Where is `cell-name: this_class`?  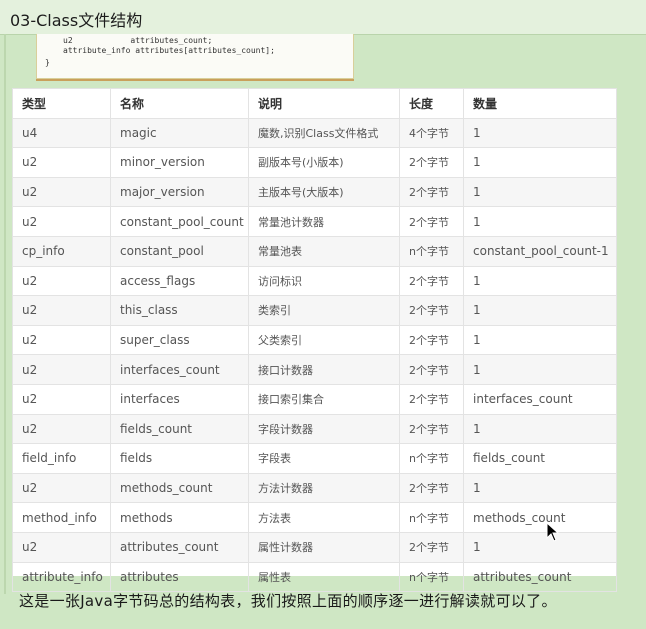 cell-name: this_class is located at coordinates (179, 310).